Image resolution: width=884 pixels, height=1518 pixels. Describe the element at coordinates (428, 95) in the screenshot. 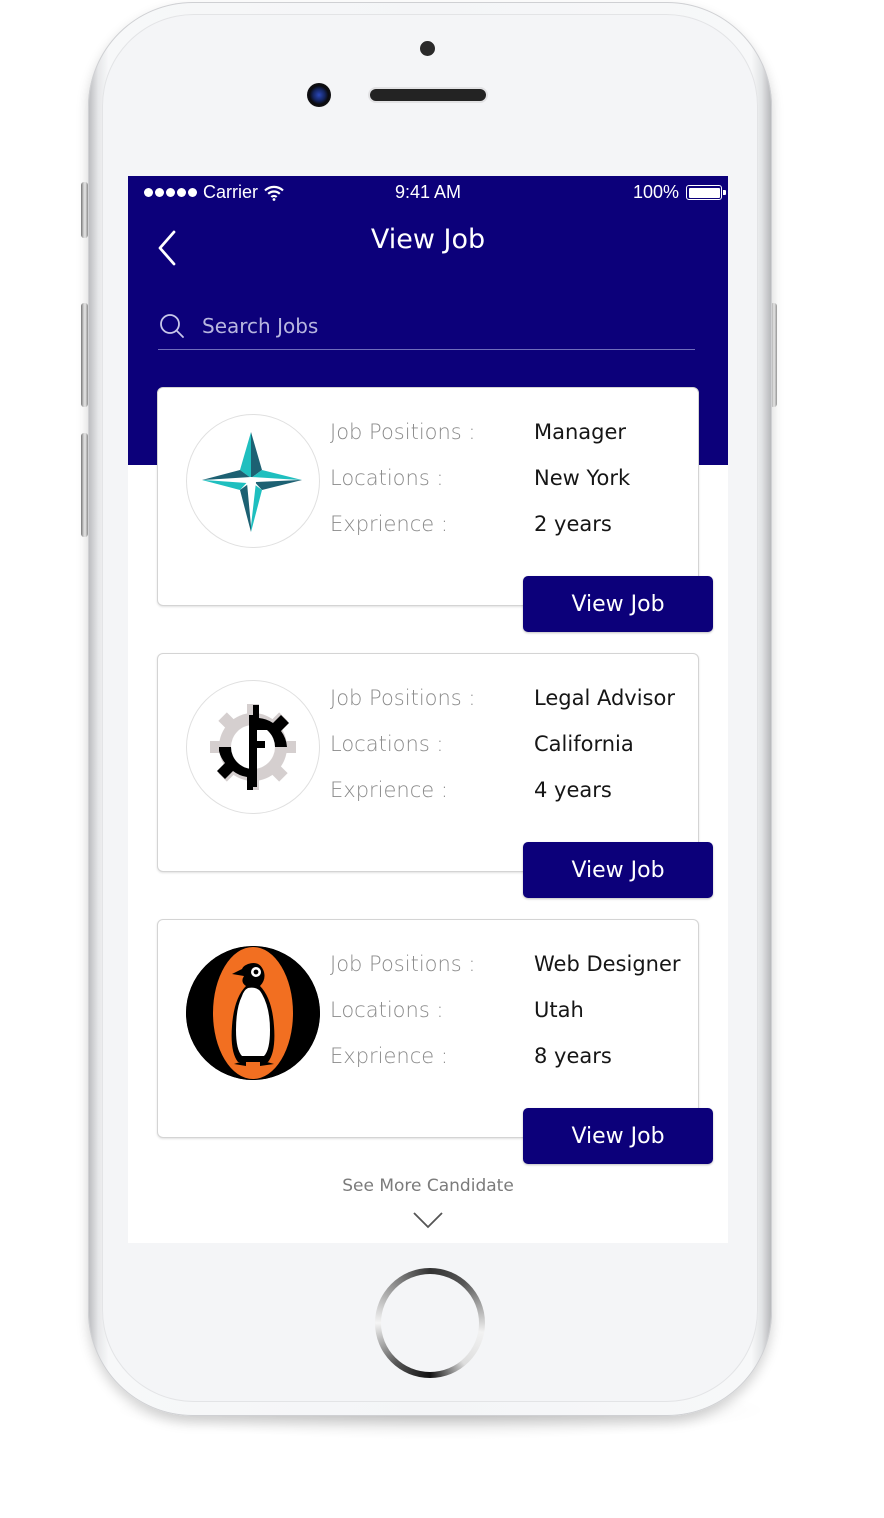

I see `earpiece-speaker` at that location.